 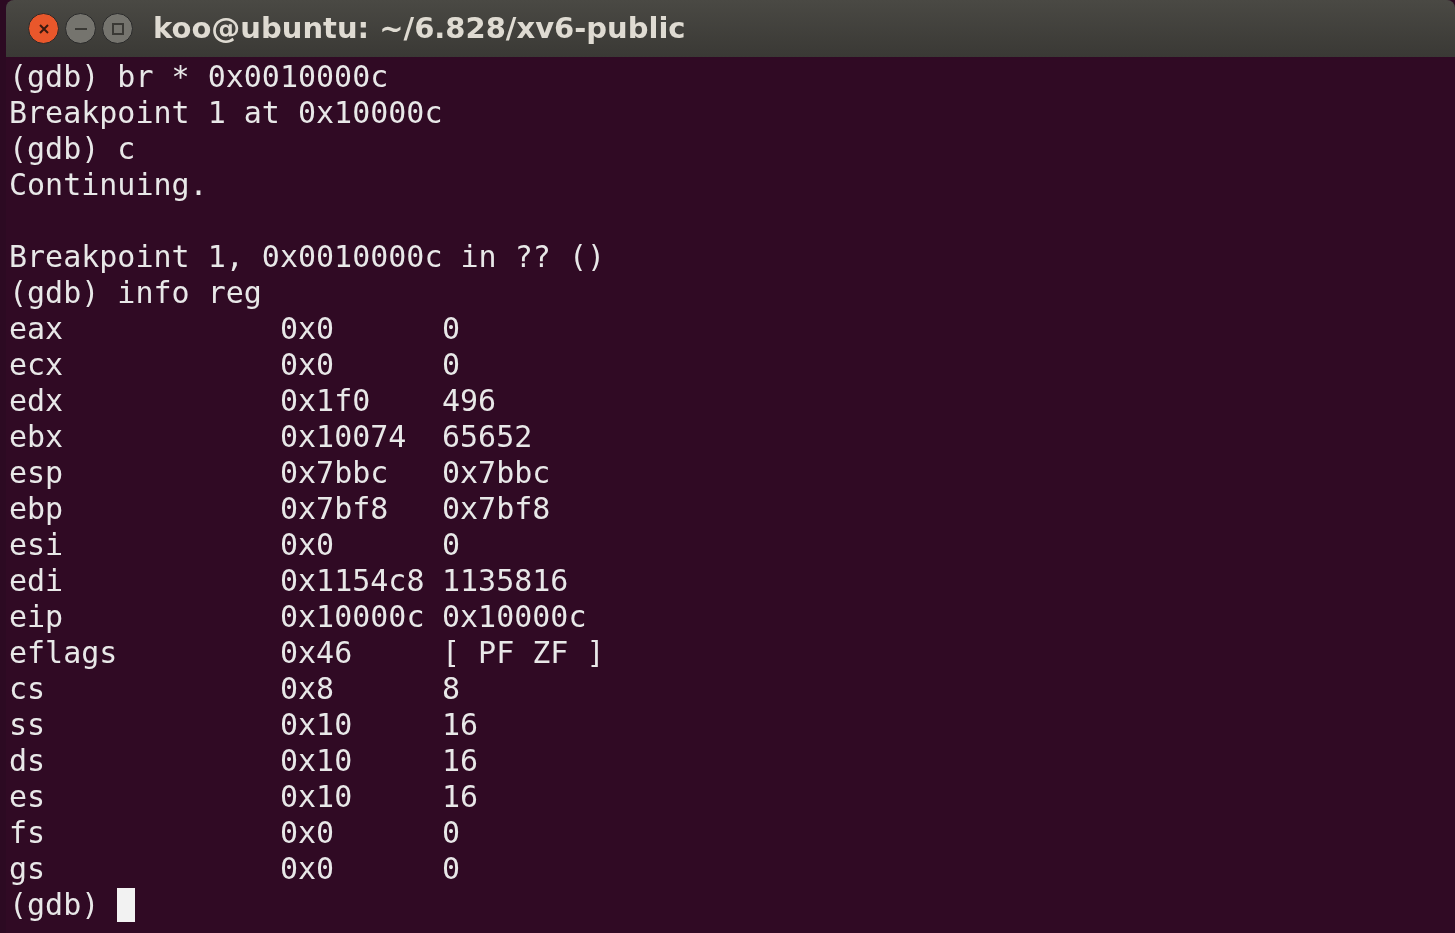 What do you see at coordinates (37, 581) in the screenshot?
I see `register-name: edi` at bounding box center [37, 581].